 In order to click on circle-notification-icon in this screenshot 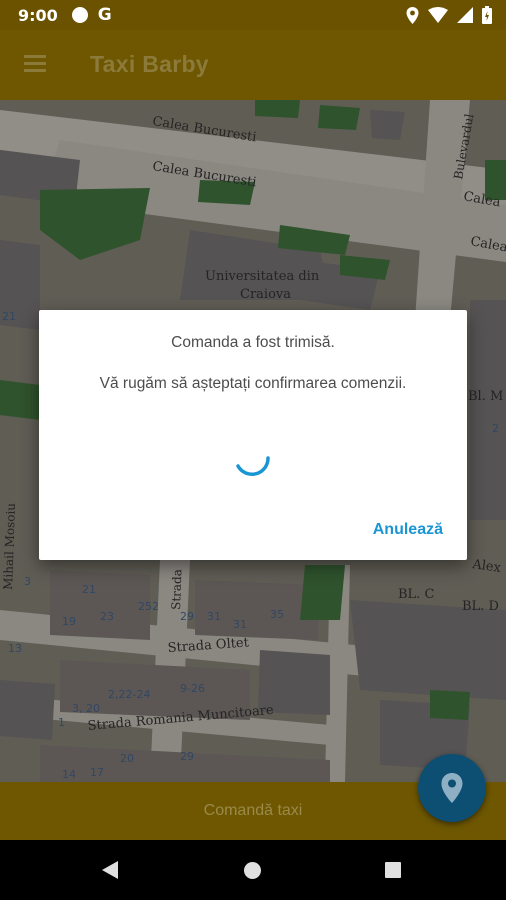, I will do `click(79, 15)`.